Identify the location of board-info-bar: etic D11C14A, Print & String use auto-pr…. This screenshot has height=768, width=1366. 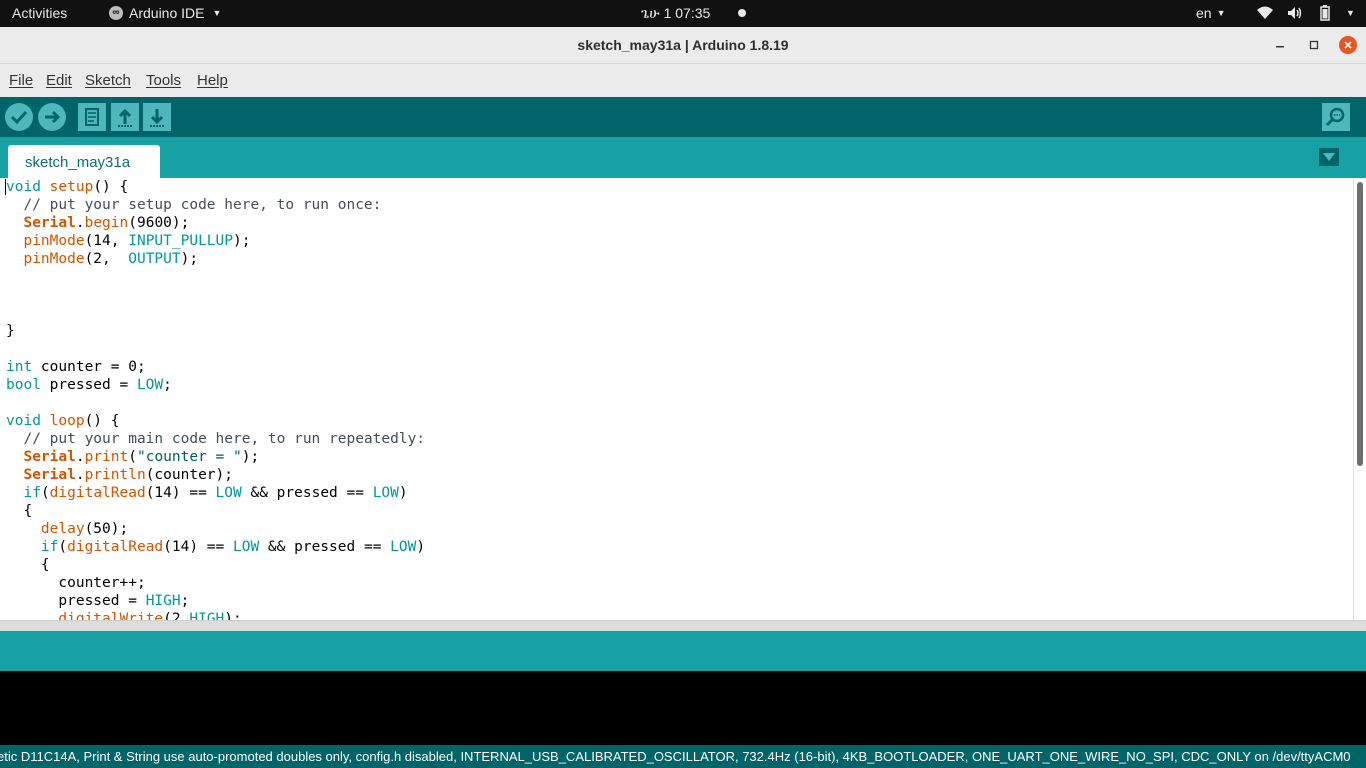
(683, 756).